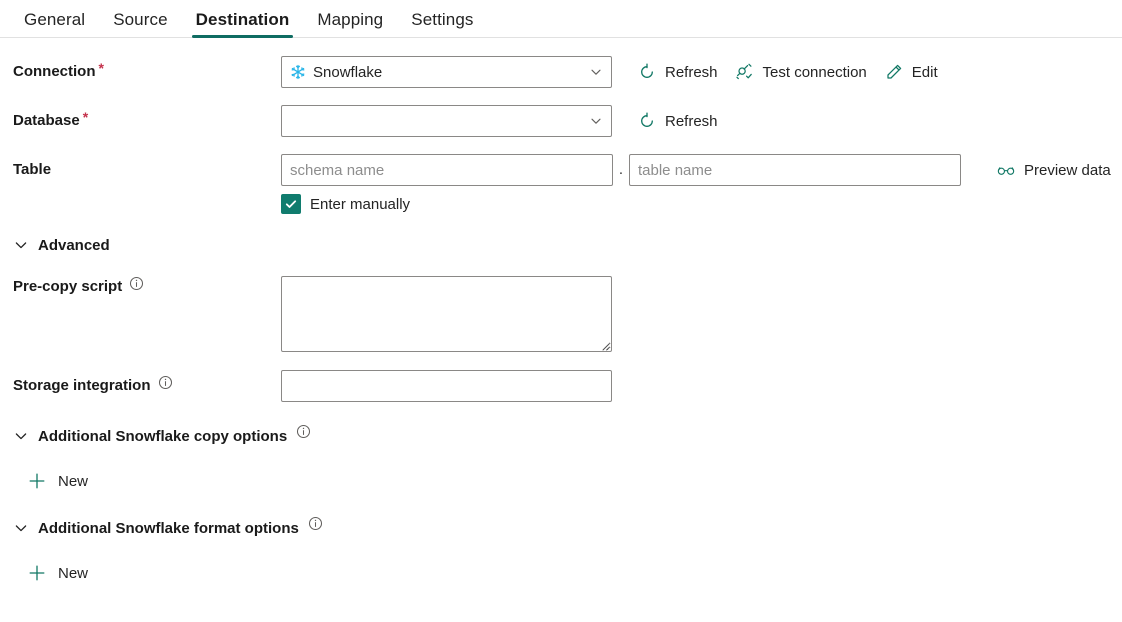 This screenshot has width=1122, height=622. Describe the element at coordinates (68, 286) in the screenshot. I see `precopy-script-label-text: Pre-copy script` at that location.